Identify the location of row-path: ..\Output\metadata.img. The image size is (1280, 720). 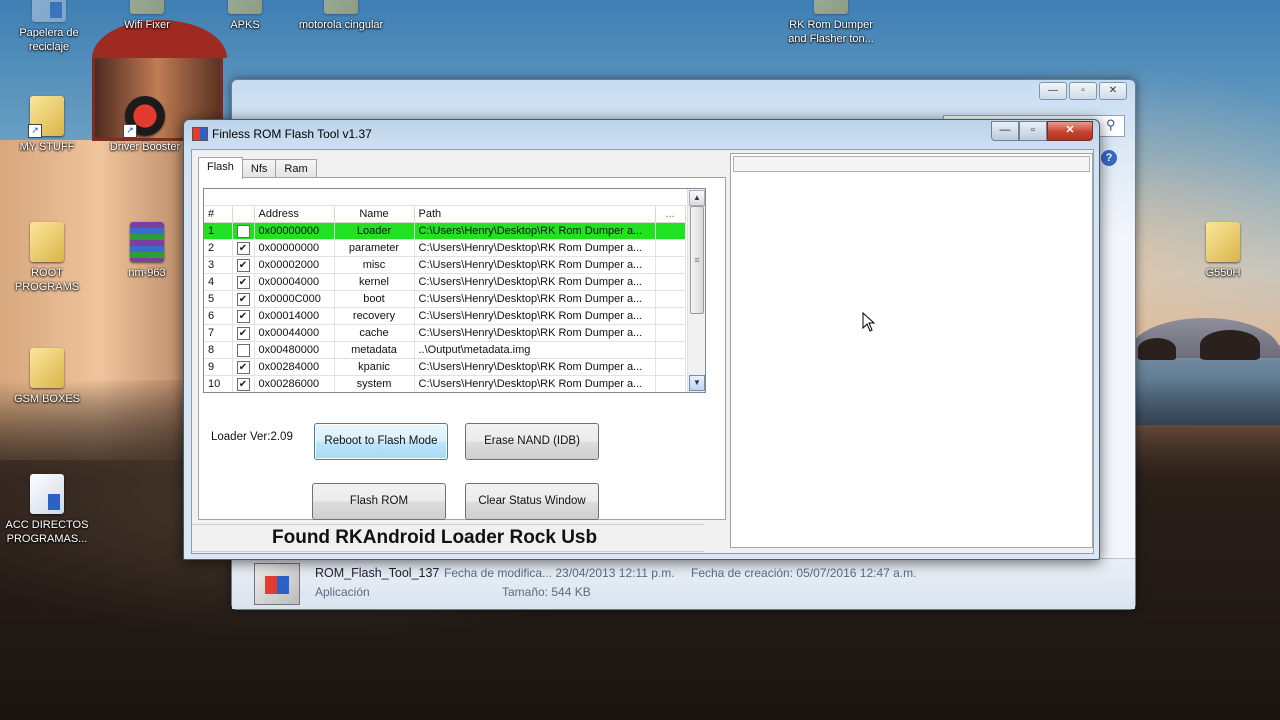
(535, 350).